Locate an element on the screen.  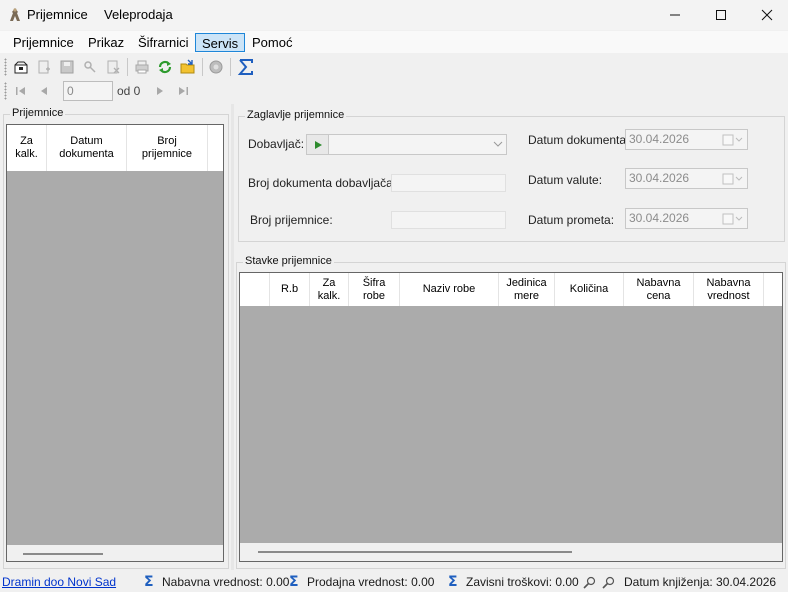
col-nabavna-cena: Nabavna cena is located at coordinates (659, 289).